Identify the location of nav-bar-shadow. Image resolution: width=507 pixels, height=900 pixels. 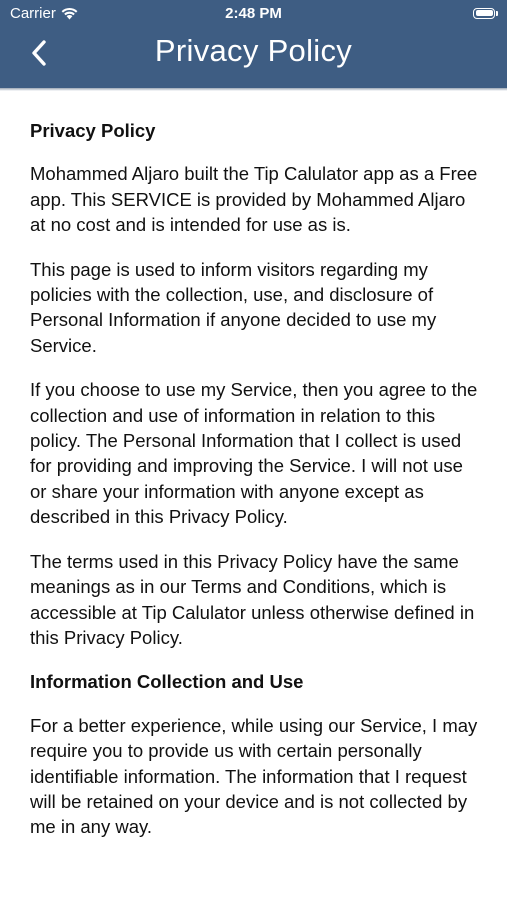
(253, 89).